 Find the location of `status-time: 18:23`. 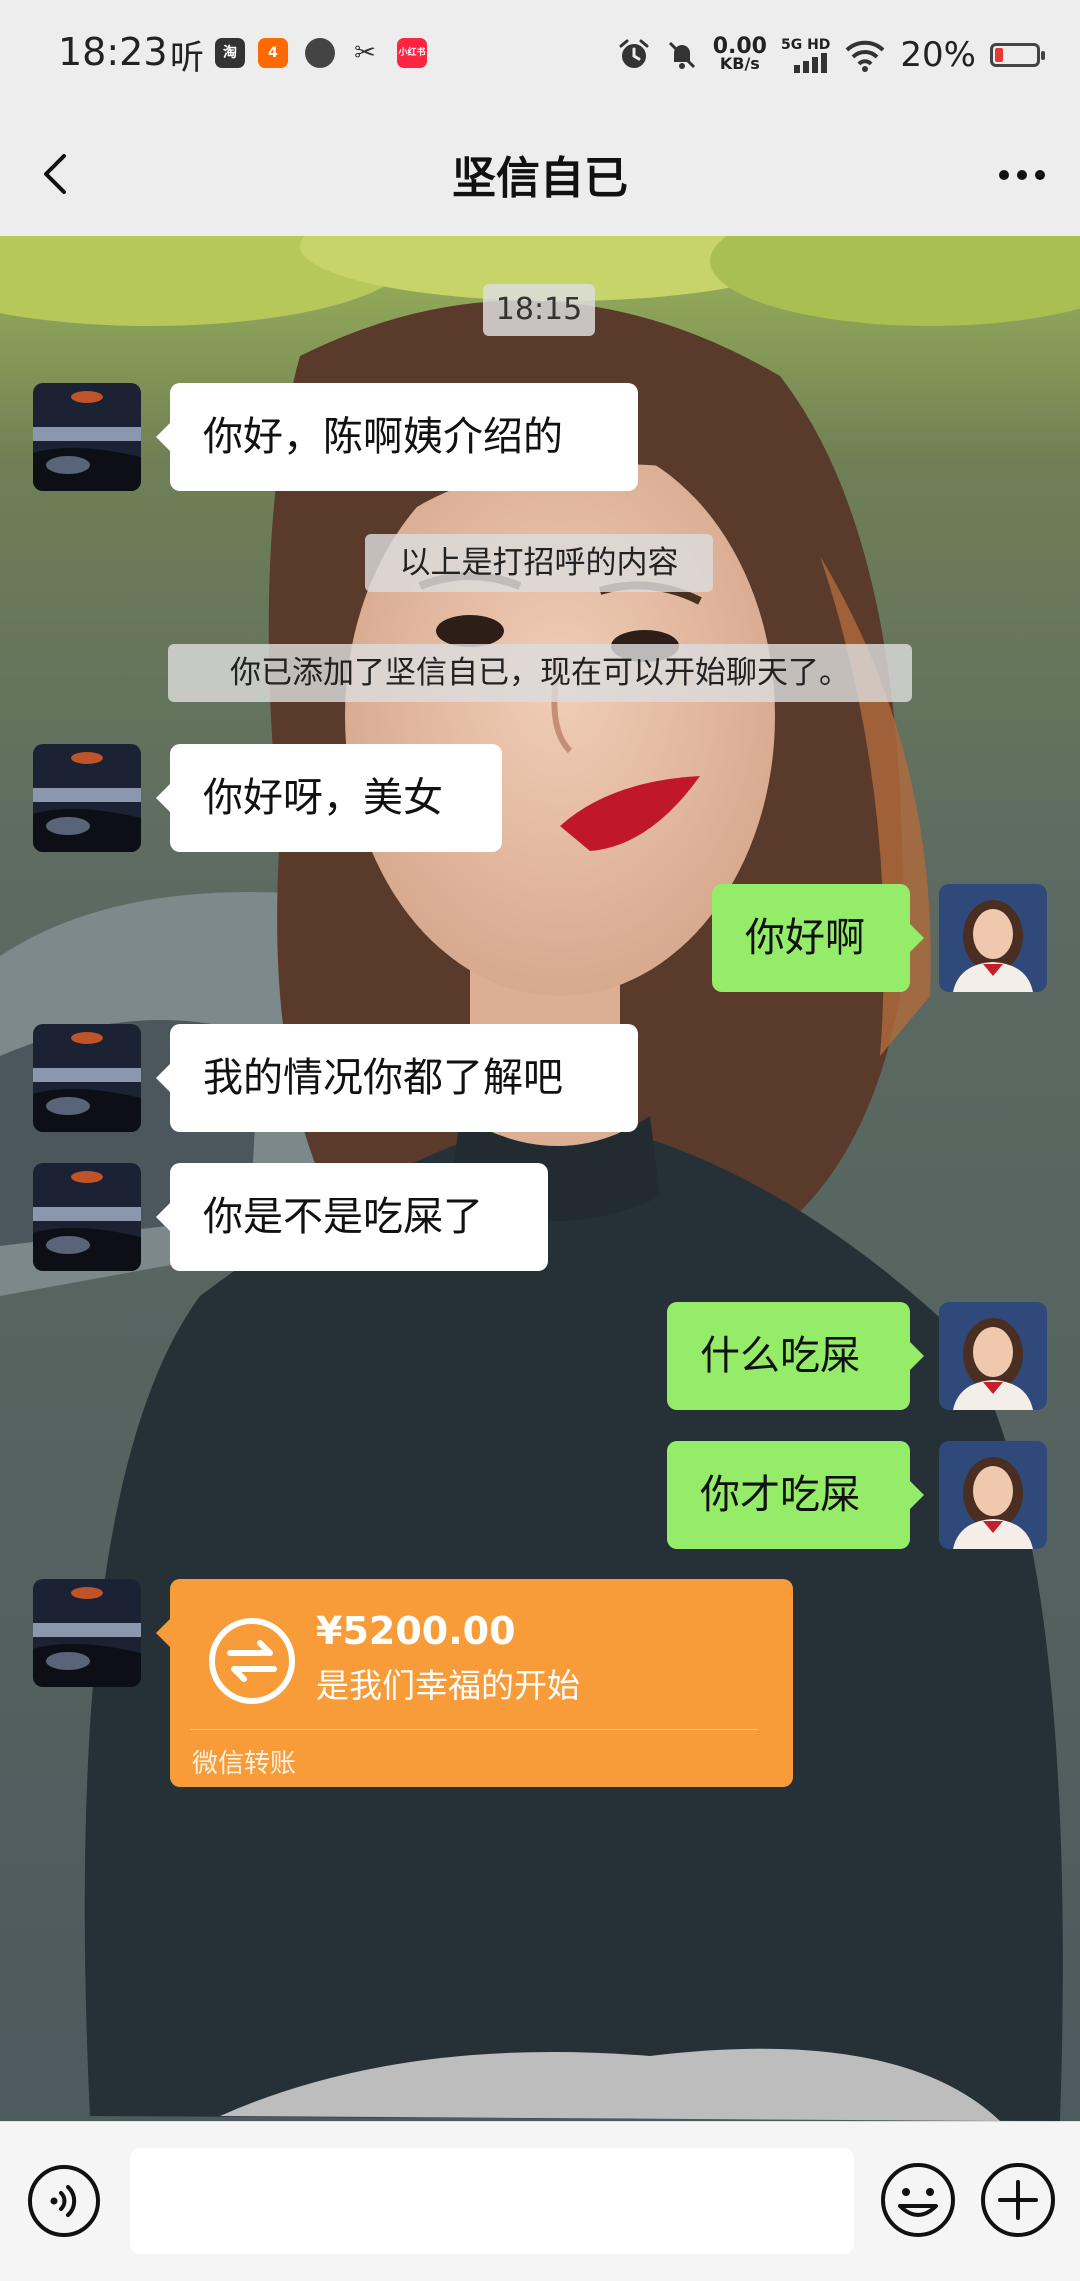

status-time: 18:23 is located at coordinates (113, 52).